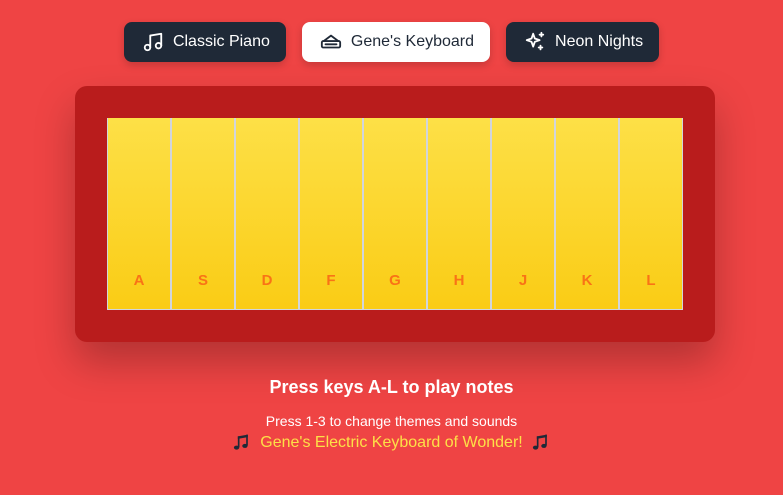 Image resolution: width=783 pixels, height=495 pixels. I want to click on genes-keyboard-theme-button: Gene's Keyboard, so click(396, 42).